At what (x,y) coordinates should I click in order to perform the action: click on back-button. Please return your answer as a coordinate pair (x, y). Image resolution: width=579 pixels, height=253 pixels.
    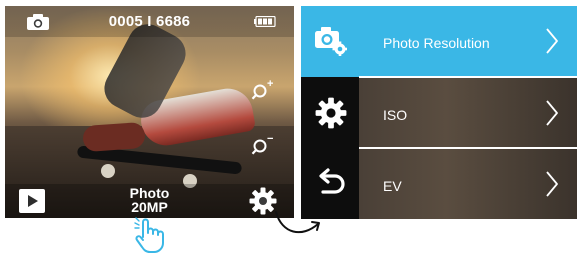
    Looking at the image, I should click on (330, 183).